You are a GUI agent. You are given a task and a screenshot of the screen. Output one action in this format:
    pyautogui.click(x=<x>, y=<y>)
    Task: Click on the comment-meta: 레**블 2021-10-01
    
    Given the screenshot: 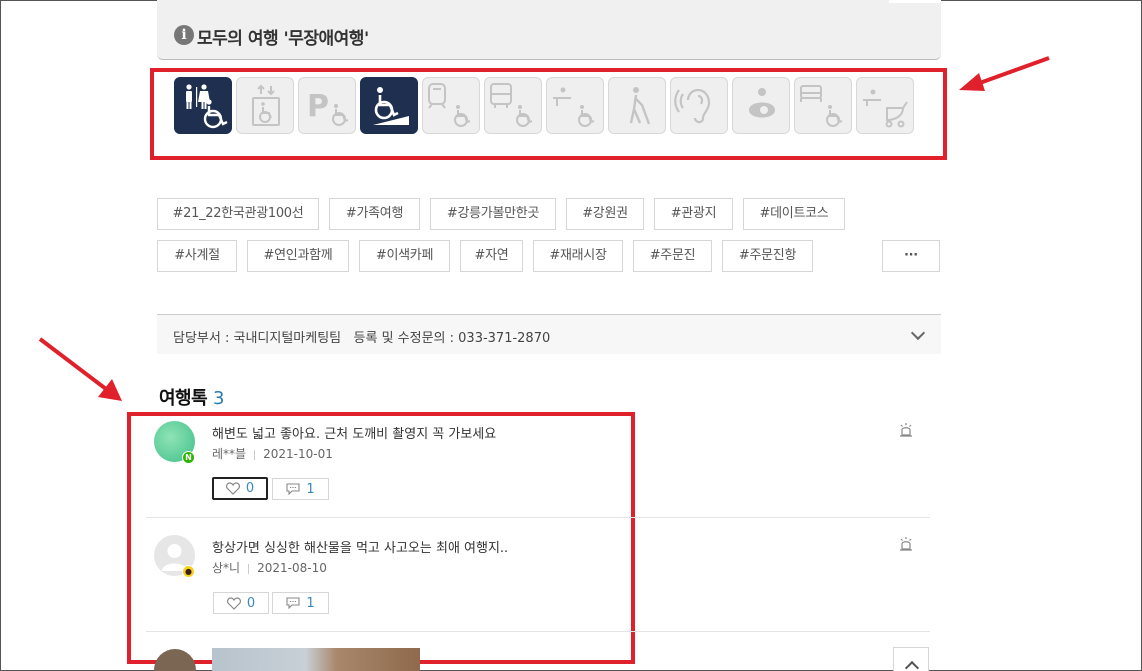 What is the action you would take?
    pyautogui.click(x=272, y=453)
    